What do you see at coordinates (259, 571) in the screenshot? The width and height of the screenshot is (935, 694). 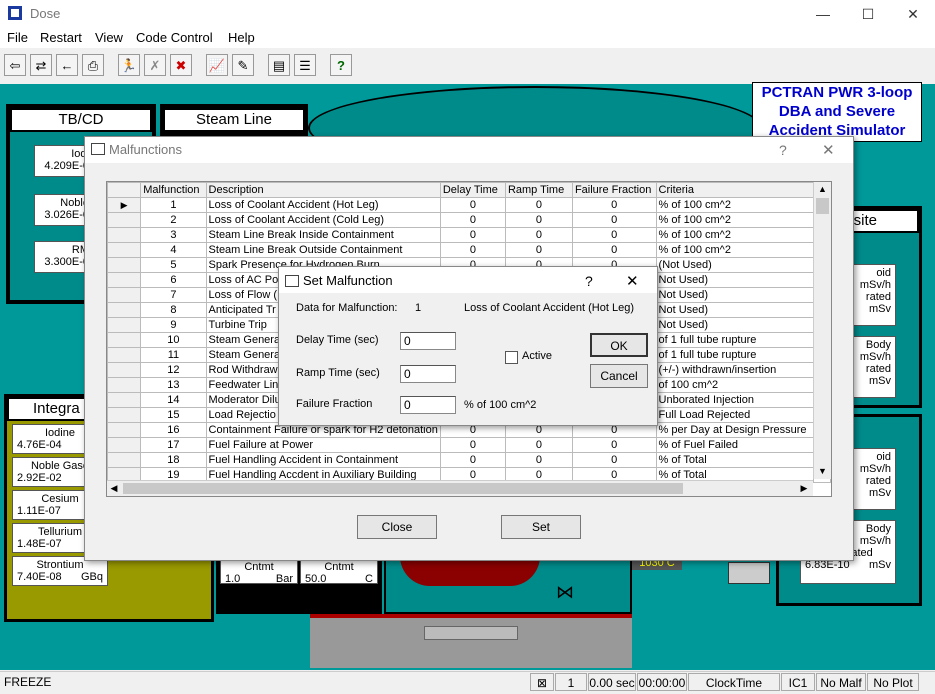 I see `cntmt-pressure: Cntmt 1.0 Bar` at bounding box center [259, 571].